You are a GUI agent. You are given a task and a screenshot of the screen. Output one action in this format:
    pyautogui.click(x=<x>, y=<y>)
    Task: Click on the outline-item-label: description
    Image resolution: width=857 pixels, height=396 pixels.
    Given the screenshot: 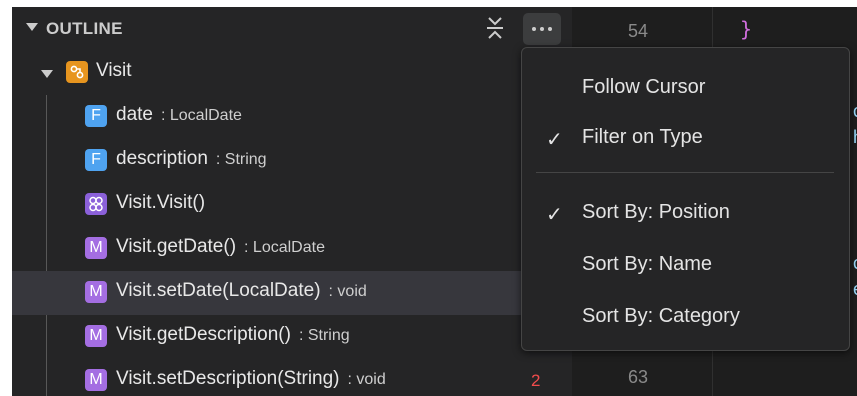 What is the action you would take?
    pyautogui.click(x=162, y=158)
    